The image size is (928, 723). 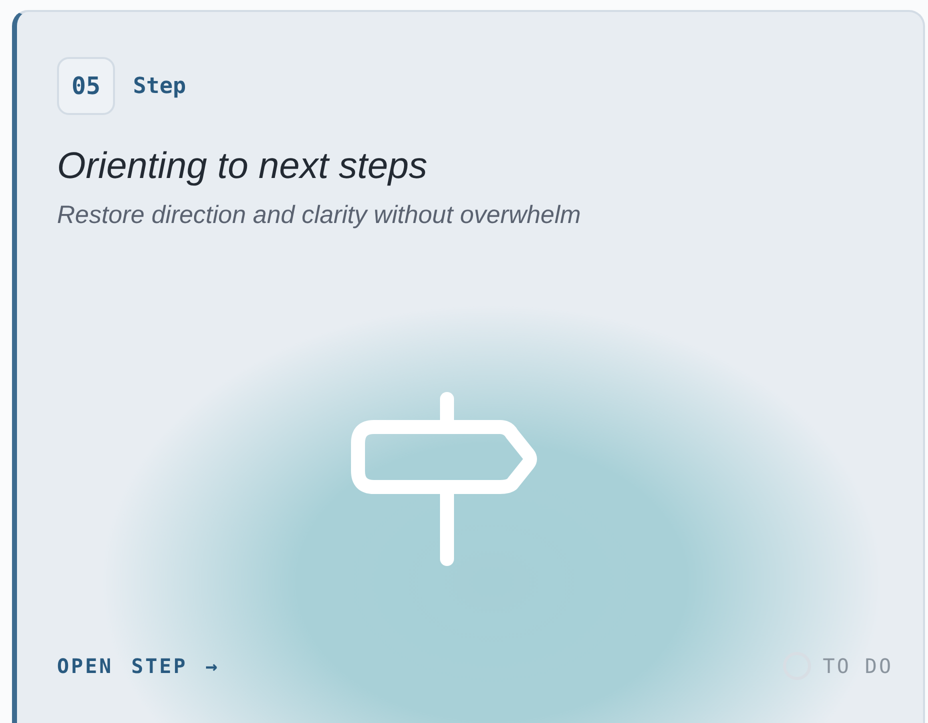 I want to click on step-title: Orienting to next steps, so click(x=242, y=166).